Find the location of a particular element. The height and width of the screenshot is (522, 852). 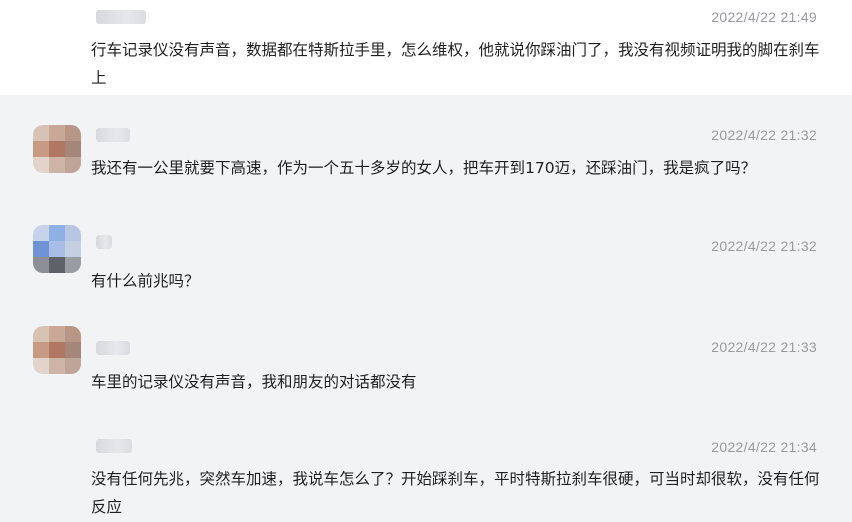

message-text: 车里的记录仪没有声音，我和朋友的对话都没有 is located at coordinates (254, 382).